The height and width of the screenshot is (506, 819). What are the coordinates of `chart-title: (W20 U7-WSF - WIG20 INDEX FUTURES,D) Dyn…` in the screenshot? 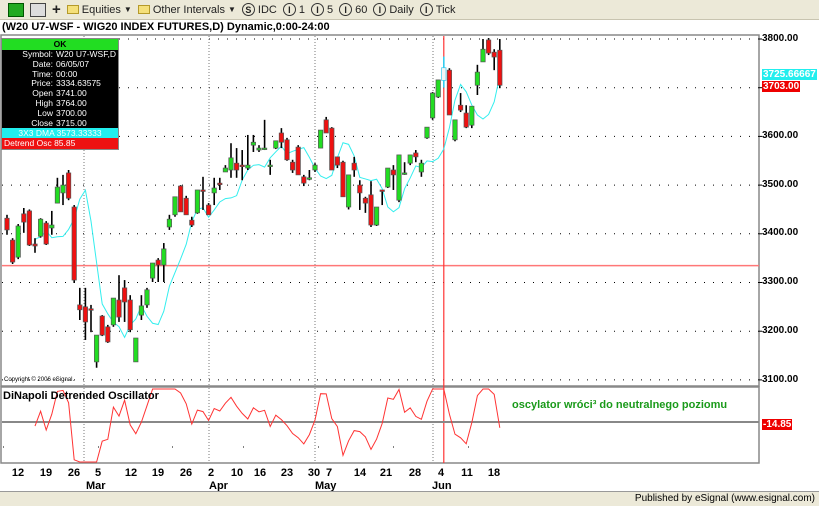 It's located at (166, 27).